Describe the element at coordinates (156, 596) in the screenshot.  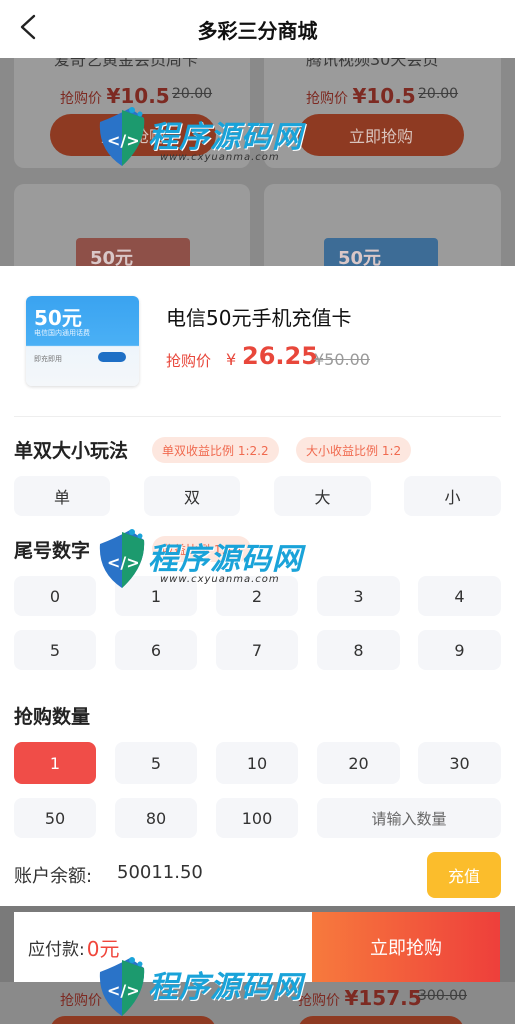
I see `digit-option-1: 1` at that location.